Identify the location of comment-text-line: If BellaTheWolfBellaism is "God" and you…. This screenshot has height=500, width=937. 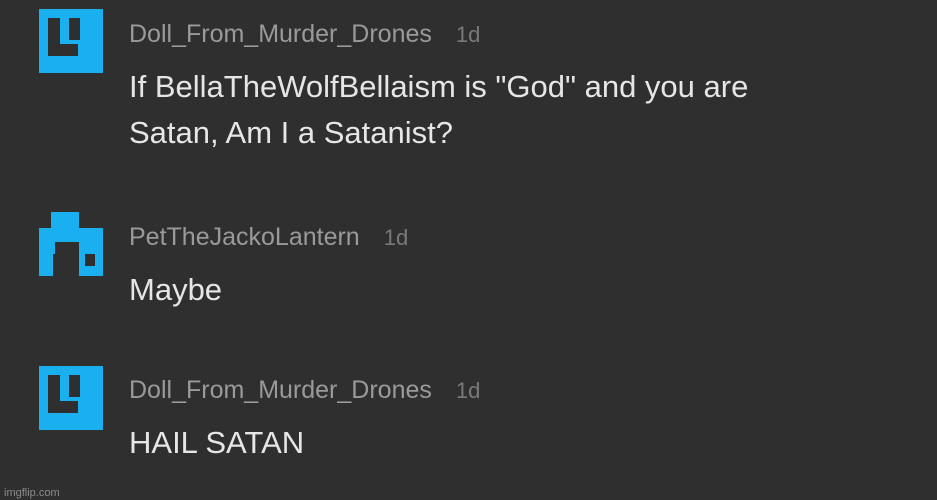
(439, 86).